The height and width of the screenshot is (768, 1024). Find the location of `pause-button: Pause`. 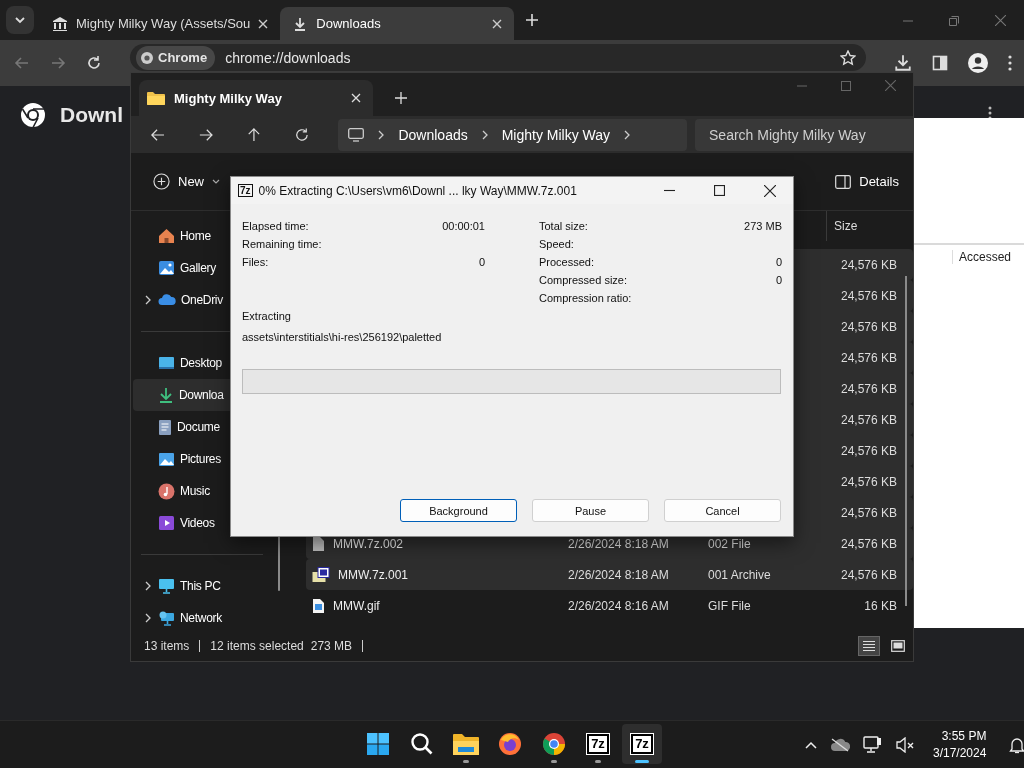

pause-button: Pause is located at coordinates (590, 510).